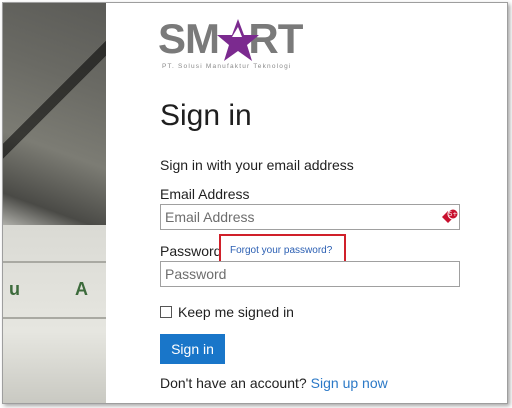 Image resolution: width=512 pixels, height=408 pixels. Describe the element at coordinates (191, 251) in the screenshot. I see `password-label: Password` at that location.